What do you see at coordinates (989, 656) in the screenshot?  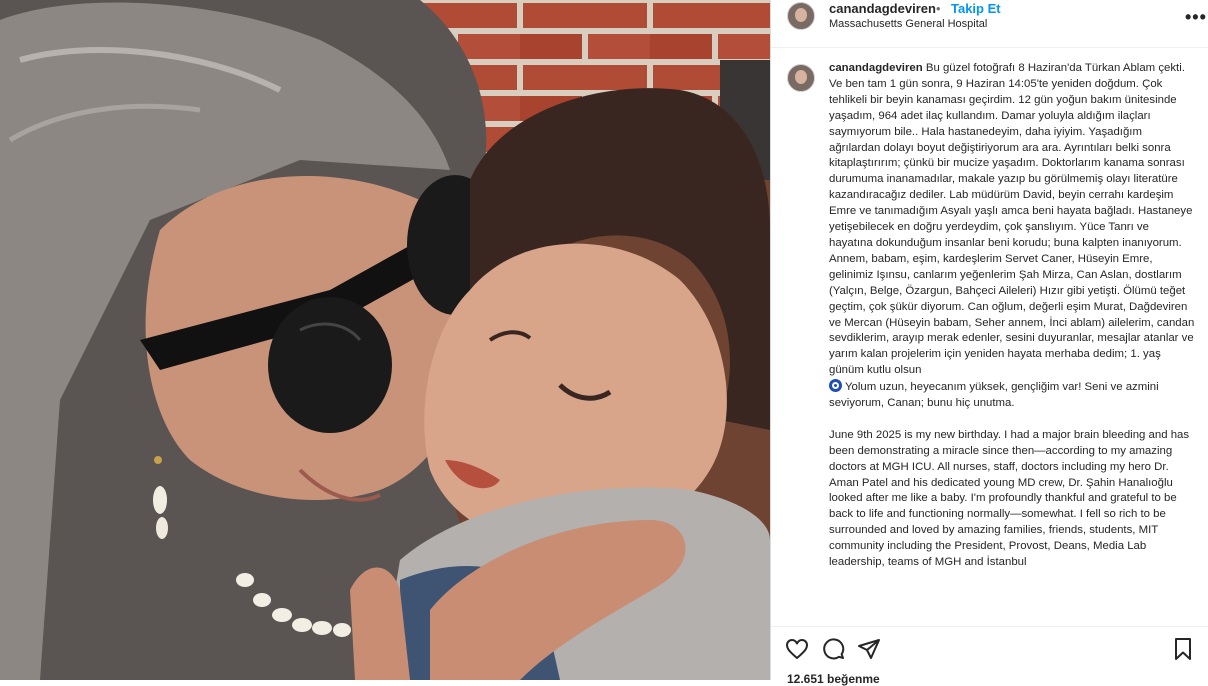 I see `post-actions-bar: 12.651 beğenme` at bounding box center [989, 656].